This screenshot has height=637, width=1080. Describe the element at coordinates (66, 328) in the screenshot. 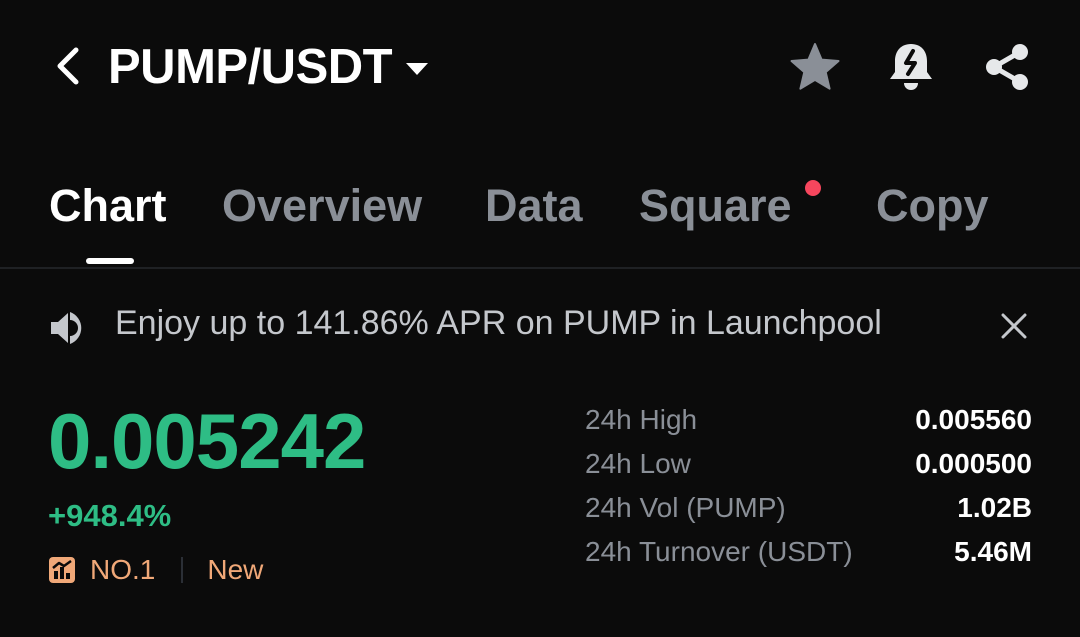

I see `speaker-icon` at that location.